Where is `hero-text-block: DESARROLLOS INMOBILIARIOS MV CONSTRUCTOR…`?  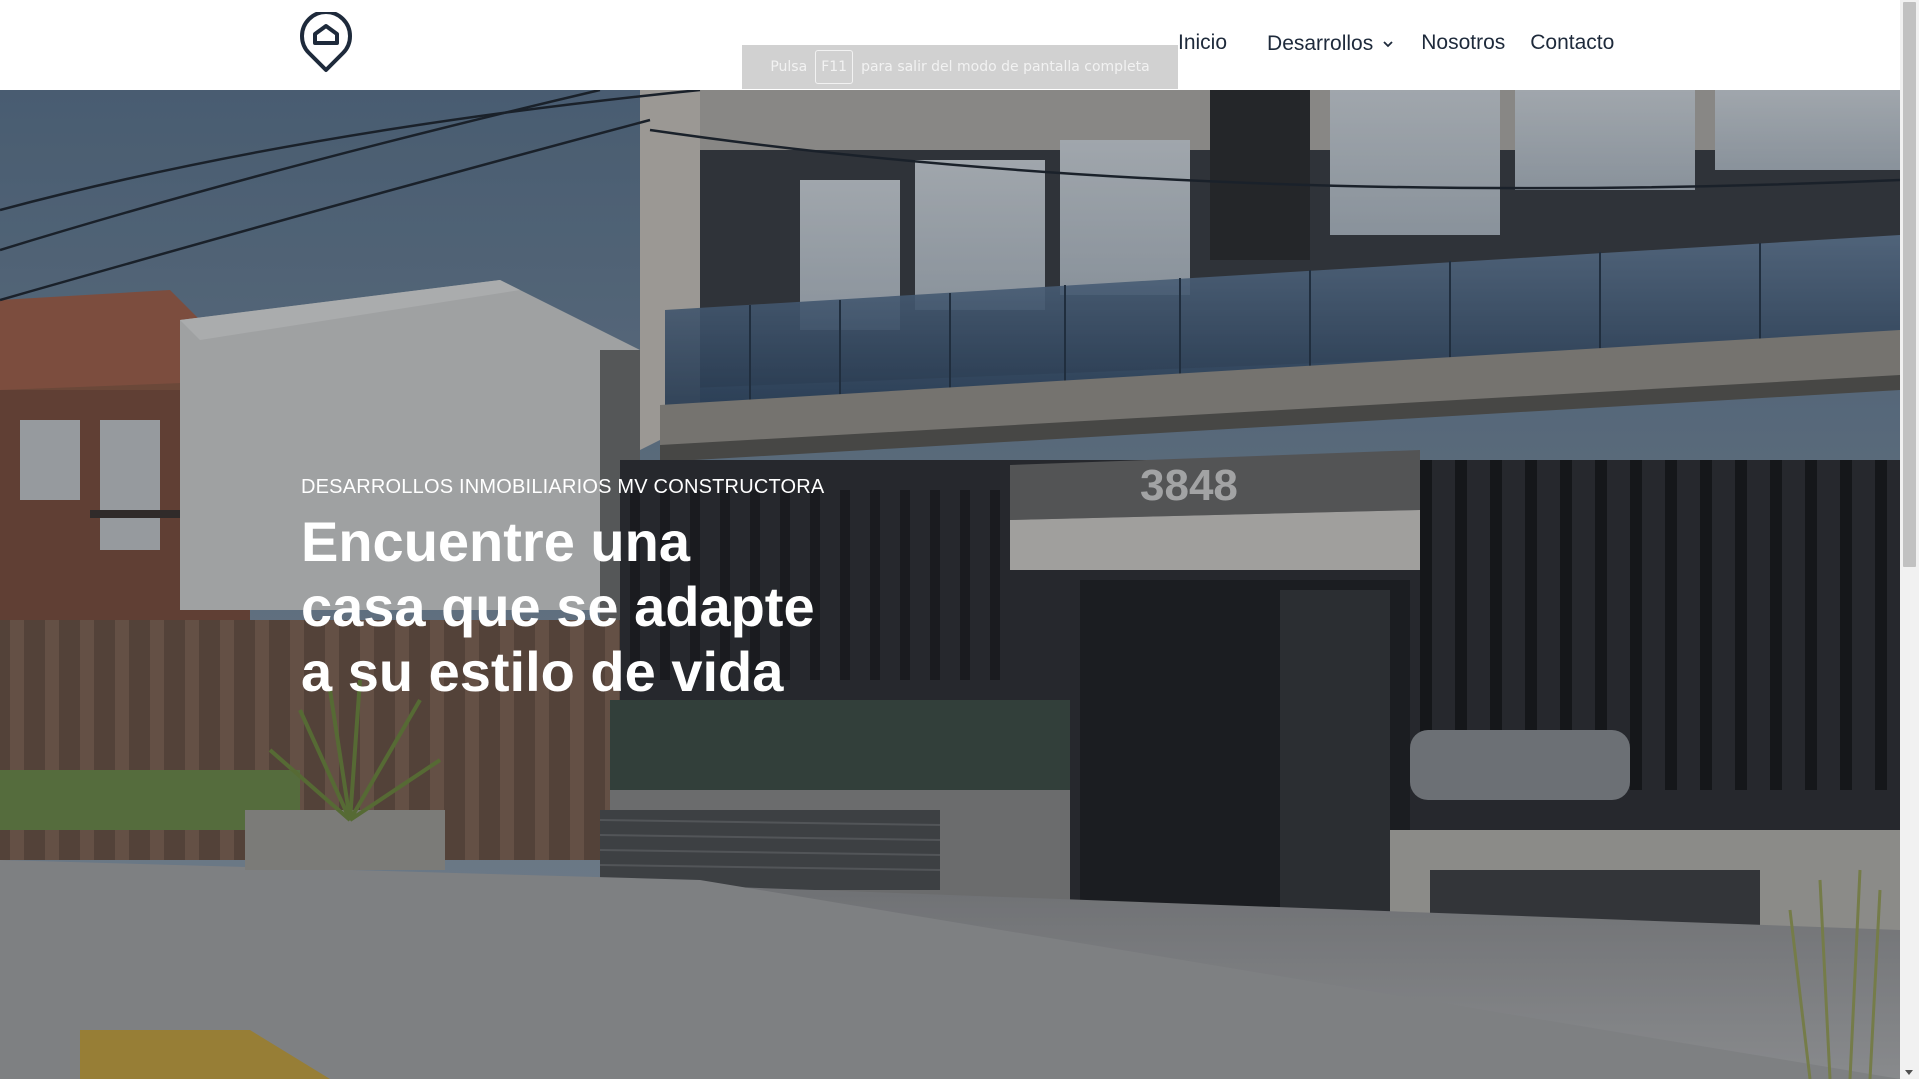
hero-text-block: DESARROLLOS INMOBILIARIOS MV CONSTRUCTOR… is located at coordinates (581, 590).